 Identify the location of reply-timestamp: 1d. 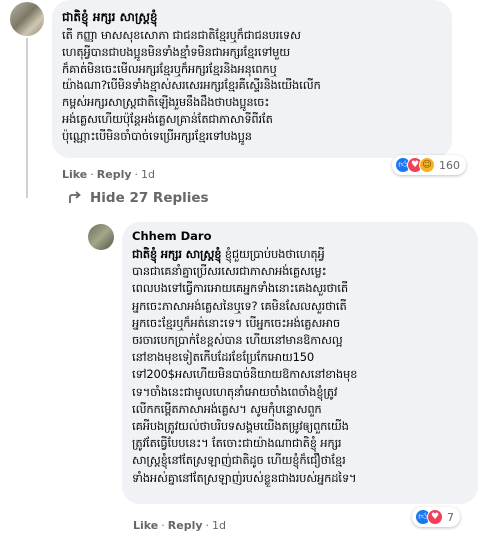
(219, 525).